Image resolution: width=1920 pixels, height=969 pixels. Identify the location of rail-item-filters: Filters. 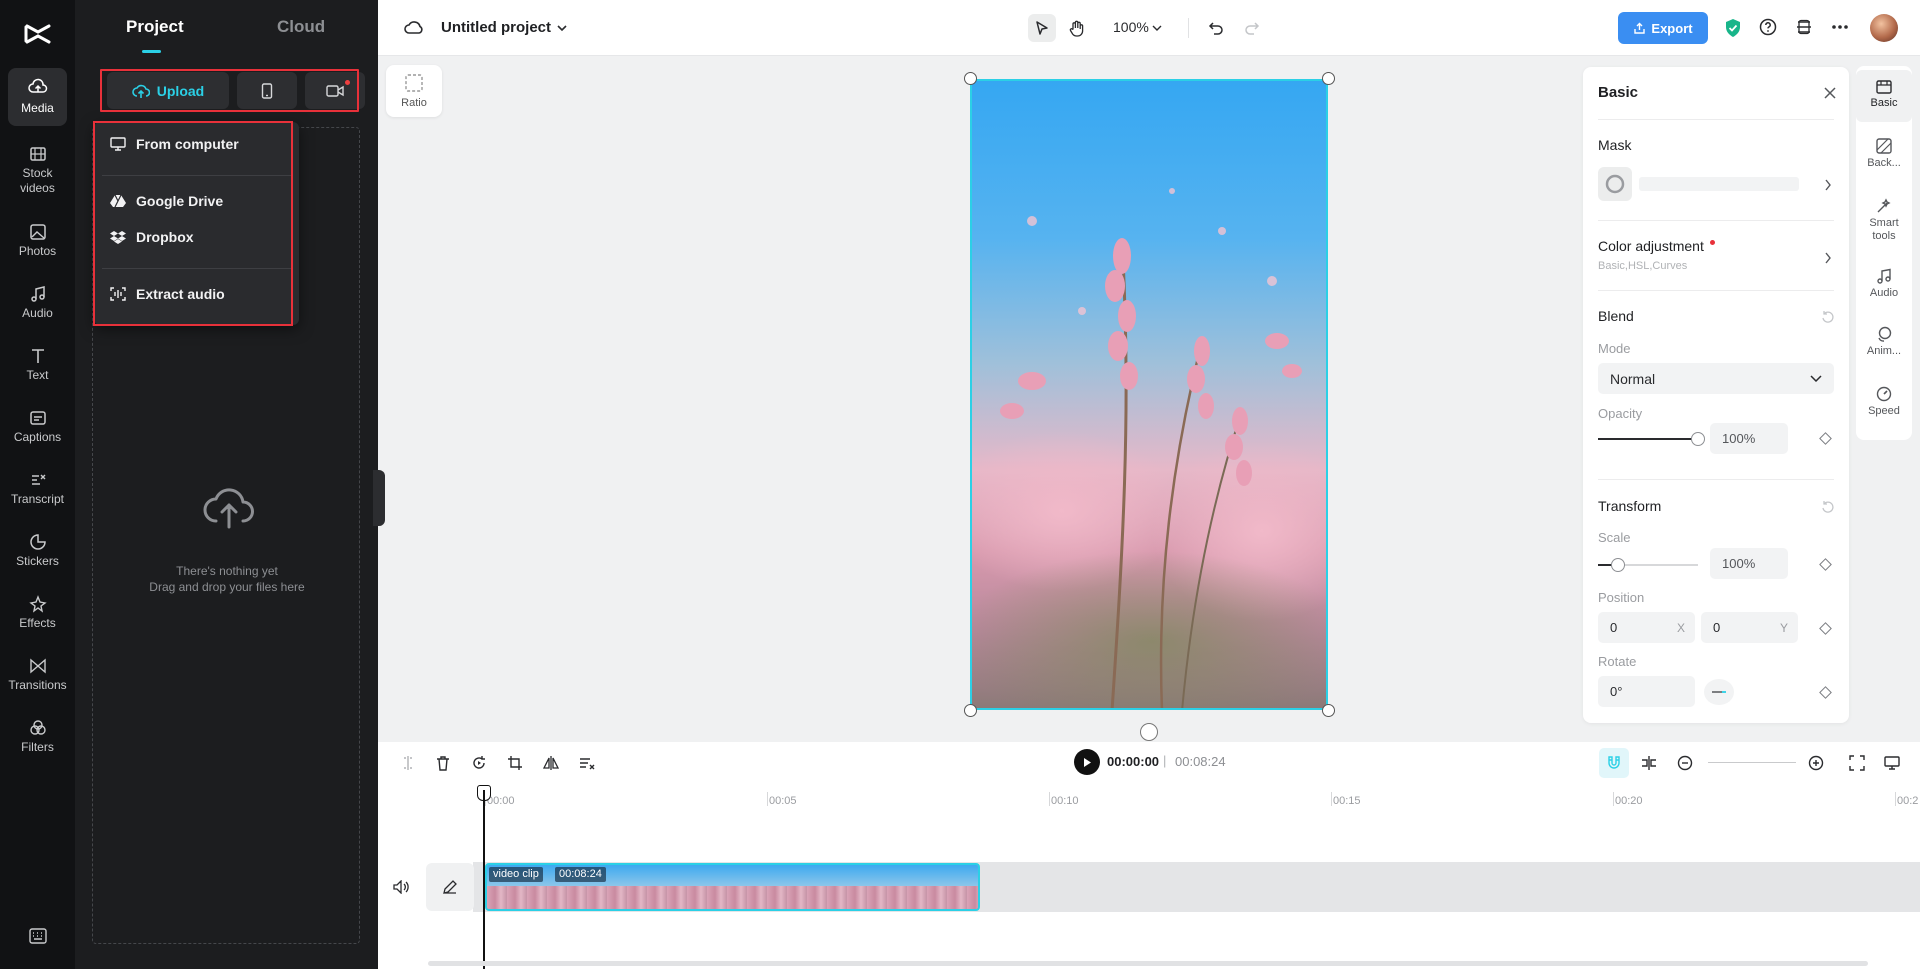
(37, 737).